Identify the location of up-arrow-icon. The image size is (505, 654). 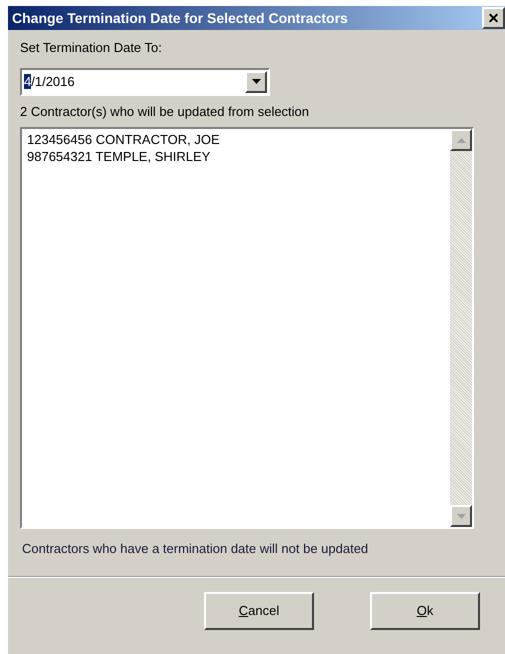
(461, 140).